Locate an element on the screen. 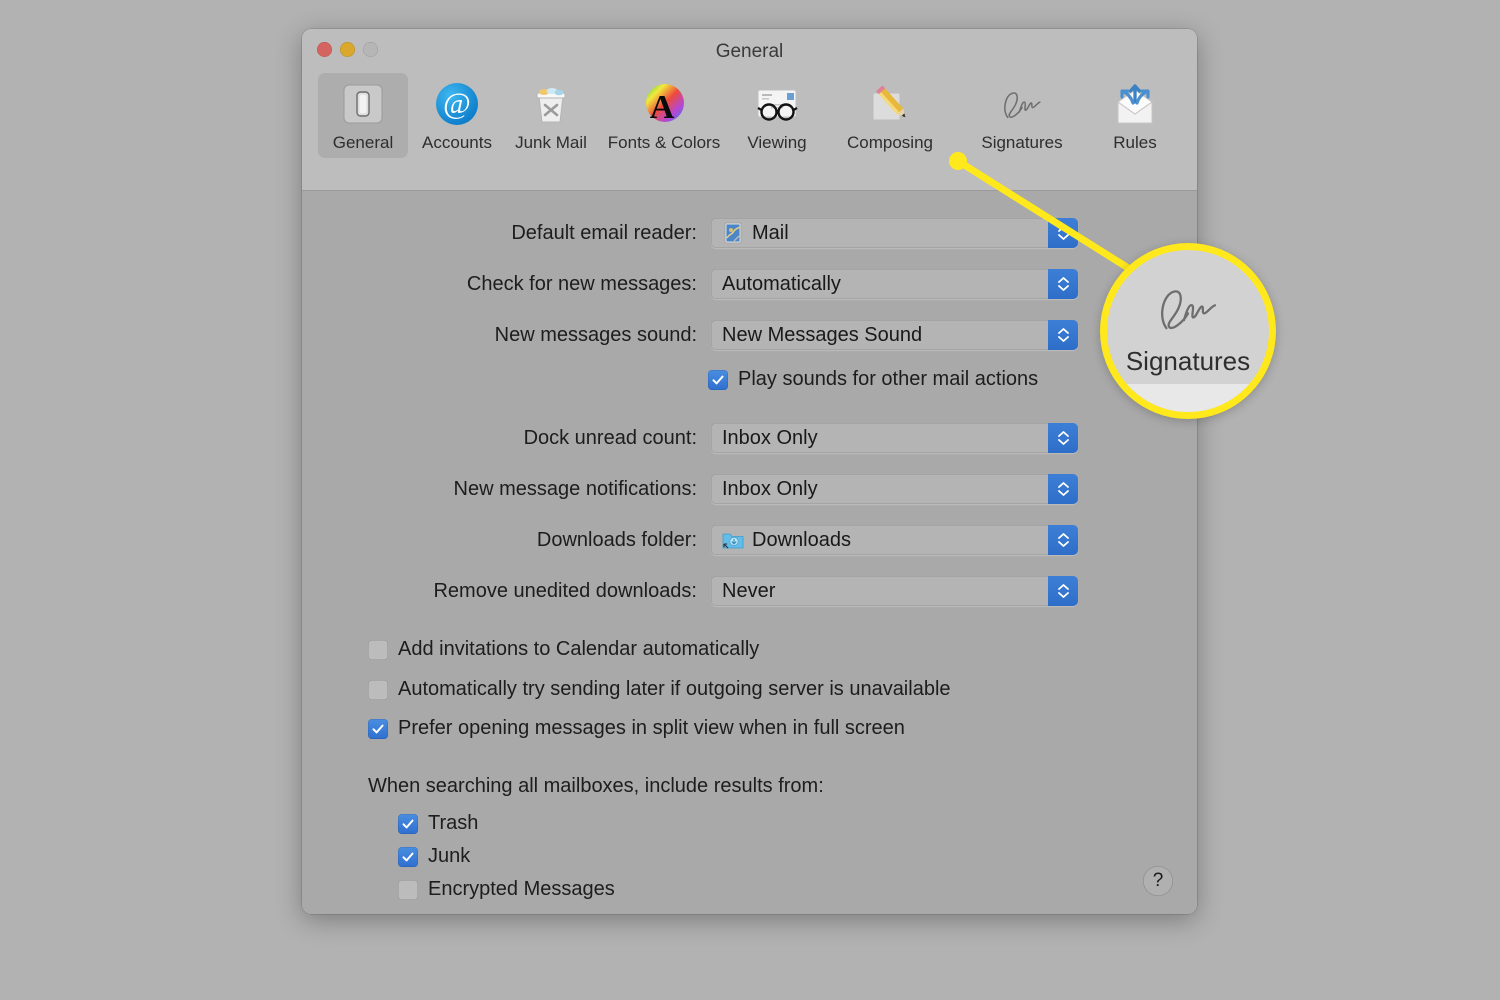 The image size is (1500, 1000). checkbox-label: Encrypted Messages is located at coordinates (521, 889).